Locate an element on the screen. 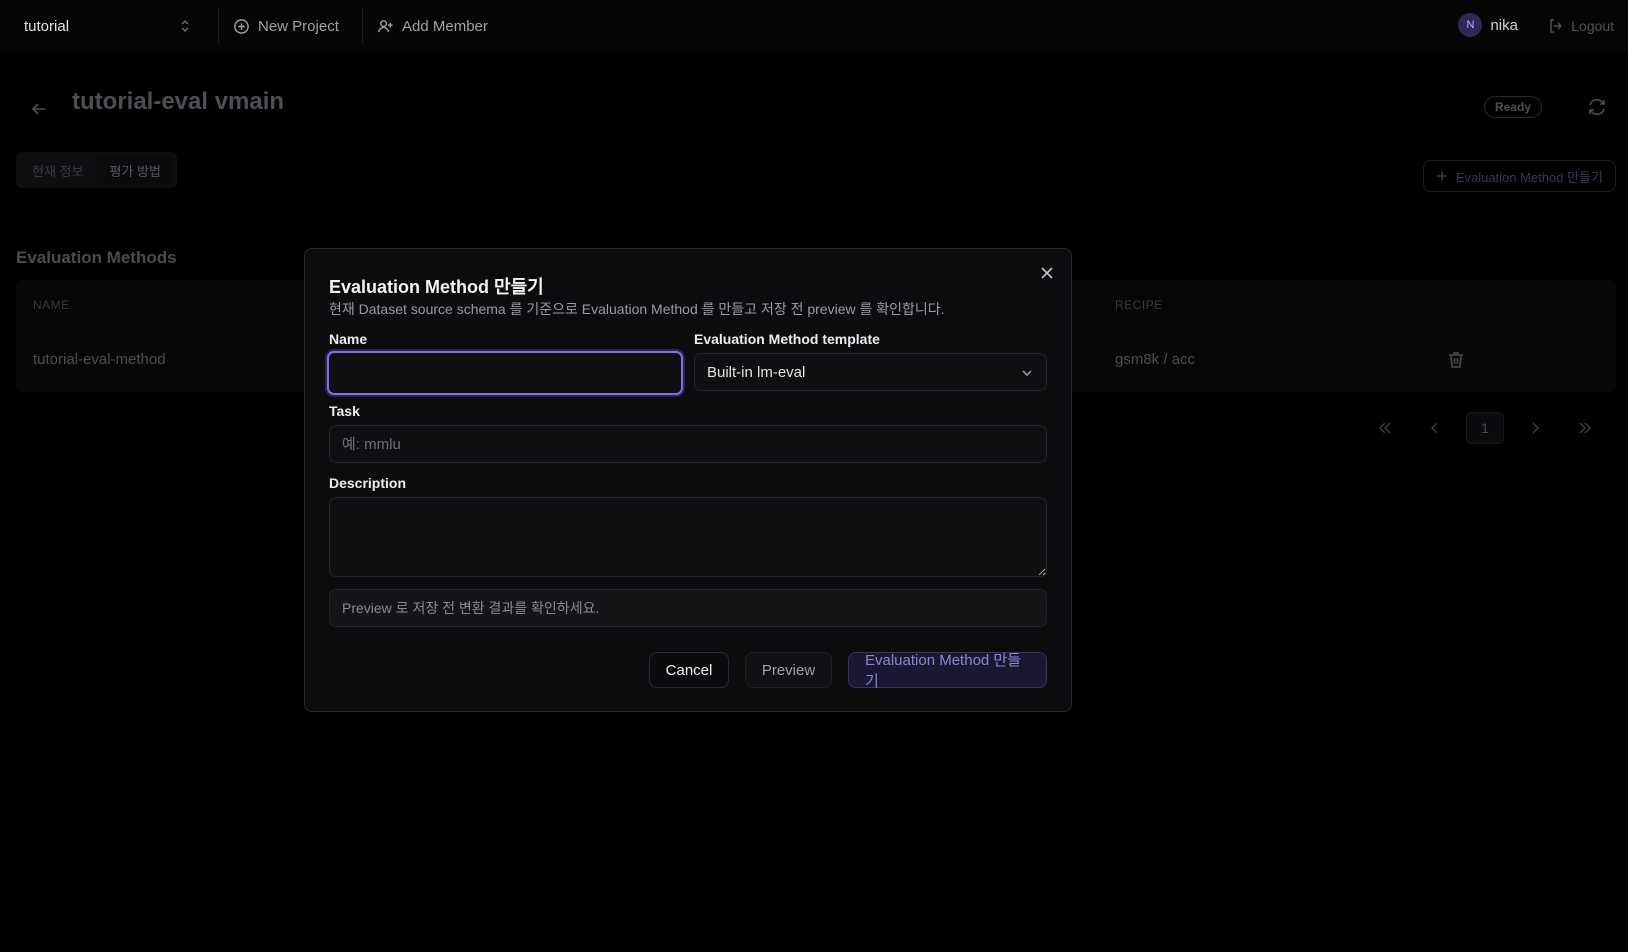 The image size is (1628, 952). template-select-value: Built-in lm-eval is located at coordinates (756, 372).